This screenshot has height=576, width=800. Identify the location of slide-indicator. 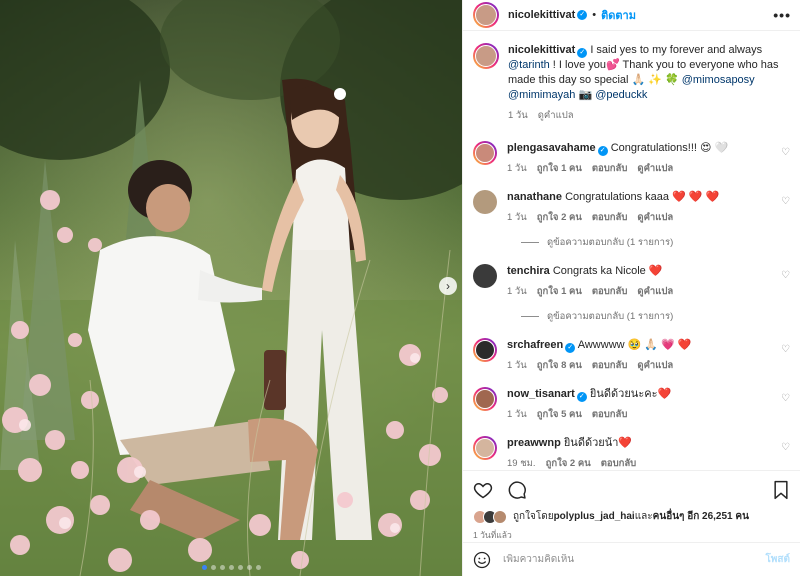
(231, 567).